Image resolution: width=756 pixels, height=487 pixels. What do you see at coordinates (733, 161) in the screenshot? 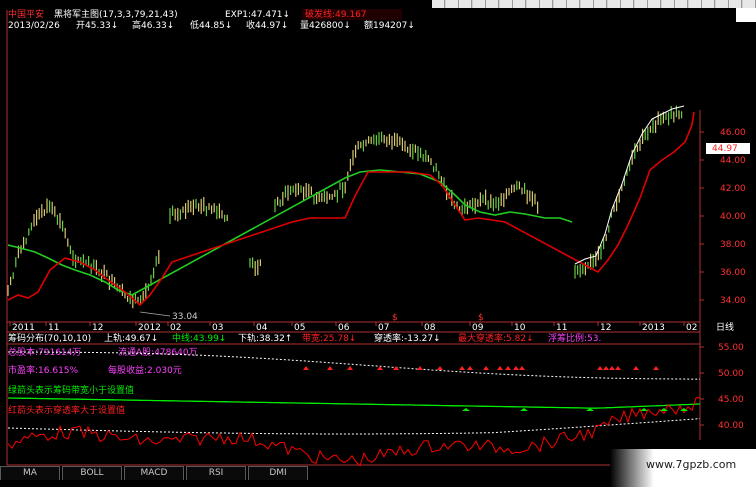
I see `price-tick: 44.00` at bounding box center [733, 161].